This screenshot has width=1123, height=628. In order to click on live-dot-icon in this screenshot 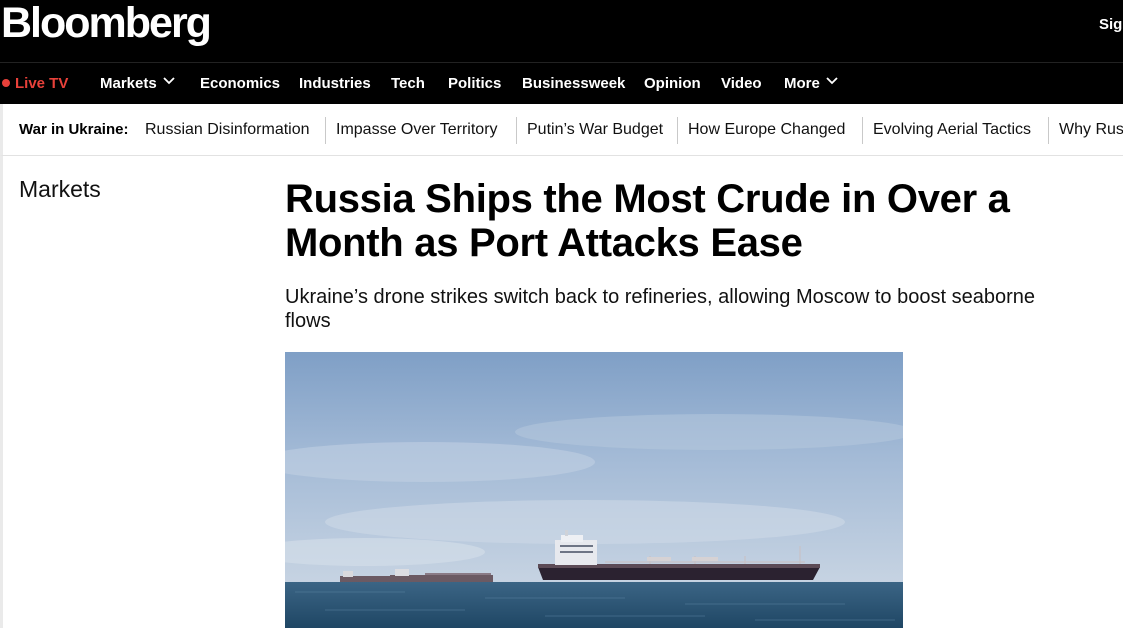, I will do `click(6, 83)`.